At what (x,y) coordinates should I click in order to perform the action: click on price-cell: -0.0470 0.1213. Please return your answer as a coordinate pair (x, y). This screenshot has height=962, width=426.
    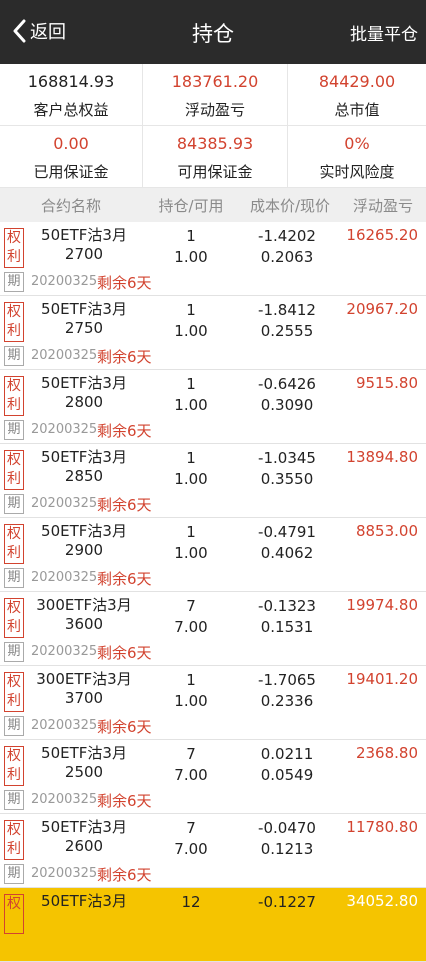
    Looking at the image, I should click on (287, 839).